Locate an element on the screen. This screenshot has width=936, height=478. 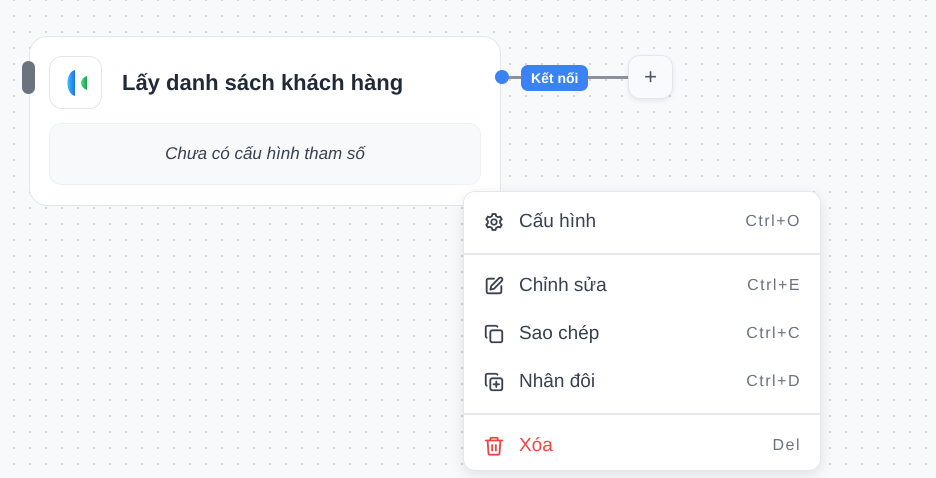
empty-config-text: Chưa có cấu hình tham số is located at coordinates (265, 154).